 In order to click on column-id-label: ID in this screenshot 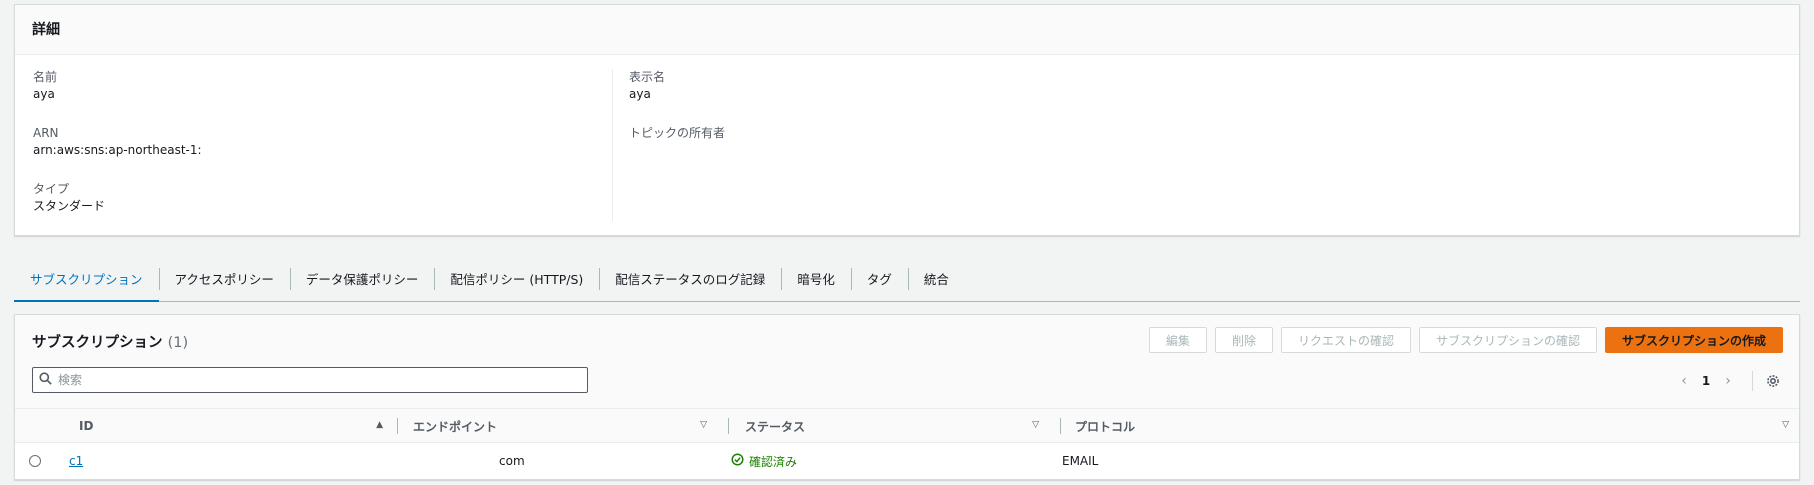, I will do `click(86, 426)`.